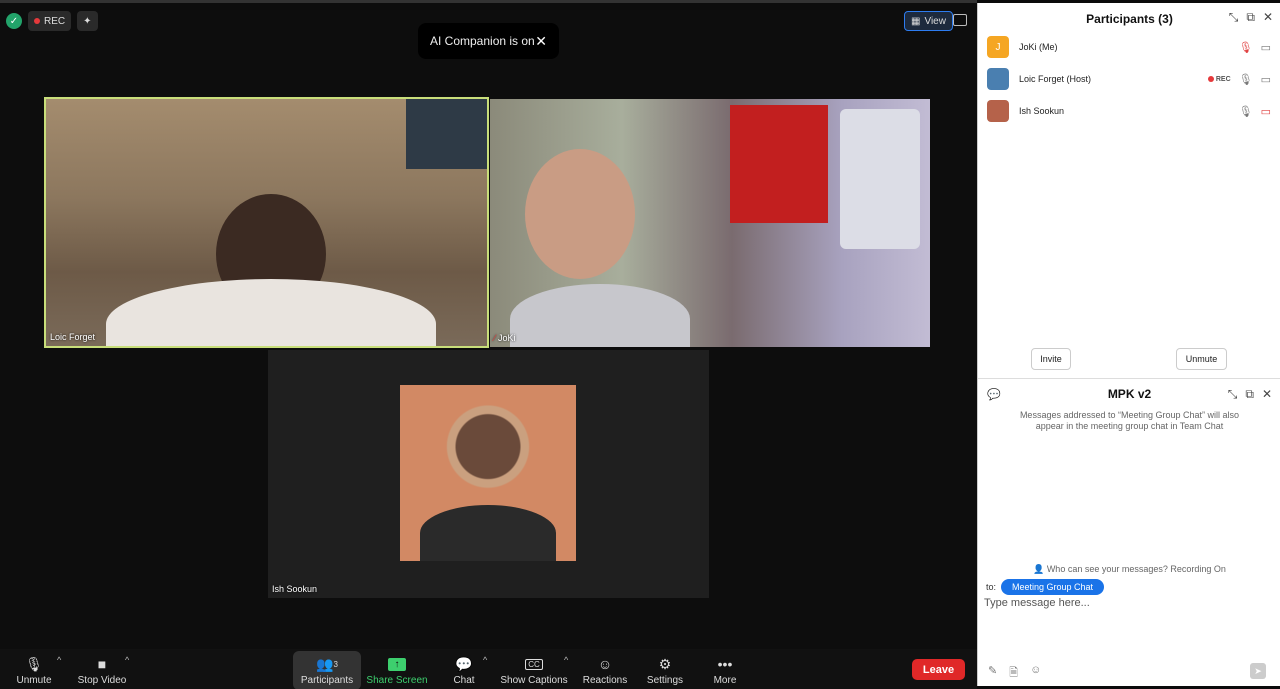  Describe the element at coordinates (1051, 359) in the screenshot. I see `invite-button: Invite` at that location.